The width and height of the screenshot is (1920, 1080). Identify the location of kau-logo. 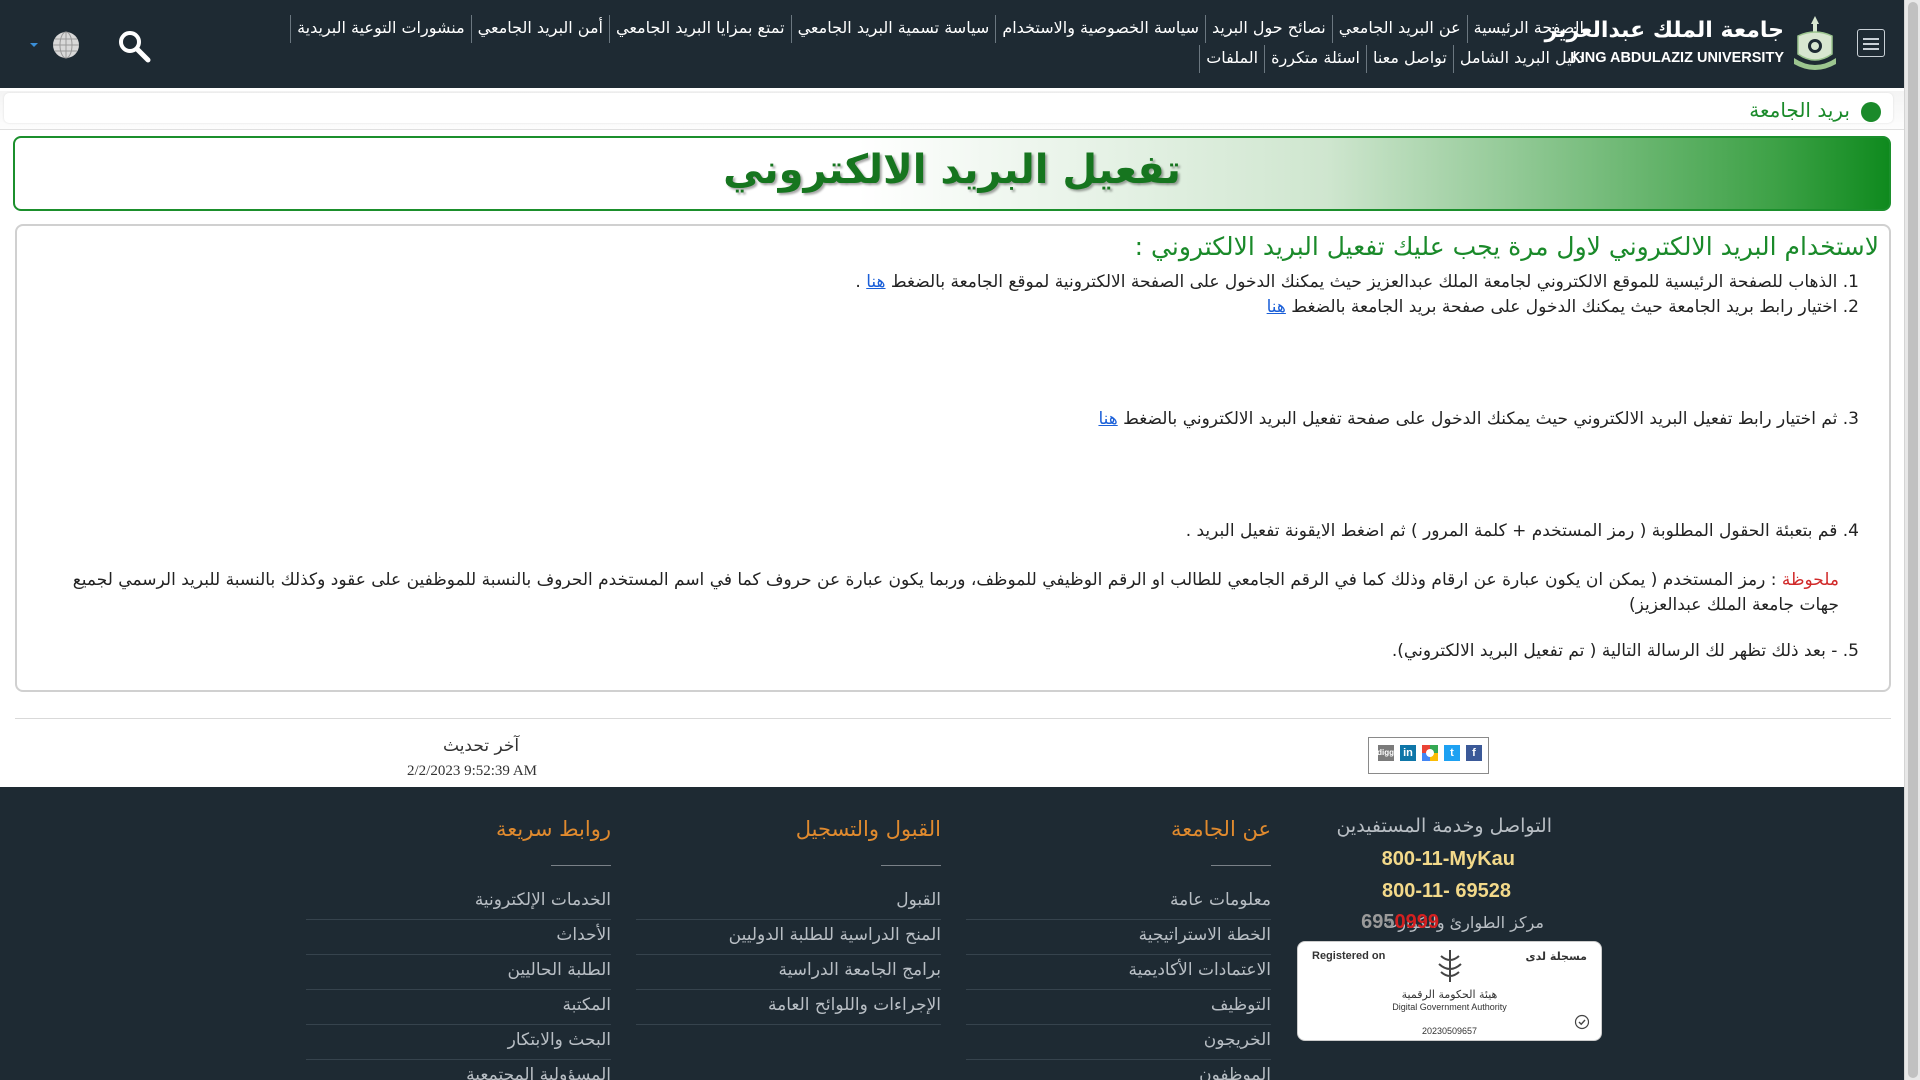
(1815, 43).